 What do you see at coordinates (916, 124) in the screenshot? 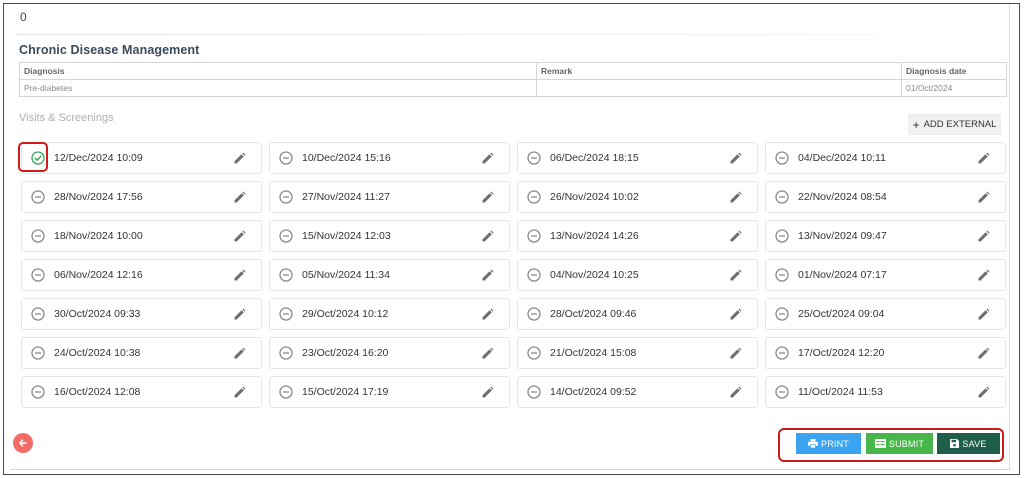
I see `plus-icon: +` at bounding box center [916, 124].